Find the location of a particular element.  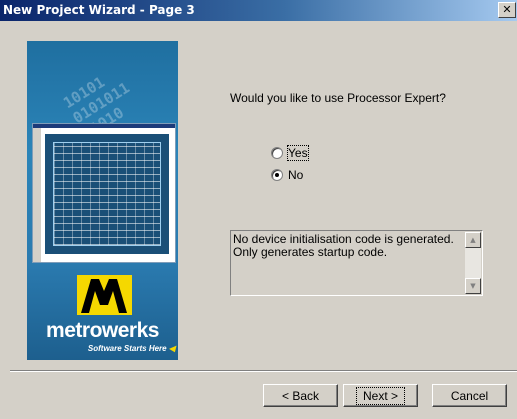

radio-yes-circle is located at coordinates (277, 153).